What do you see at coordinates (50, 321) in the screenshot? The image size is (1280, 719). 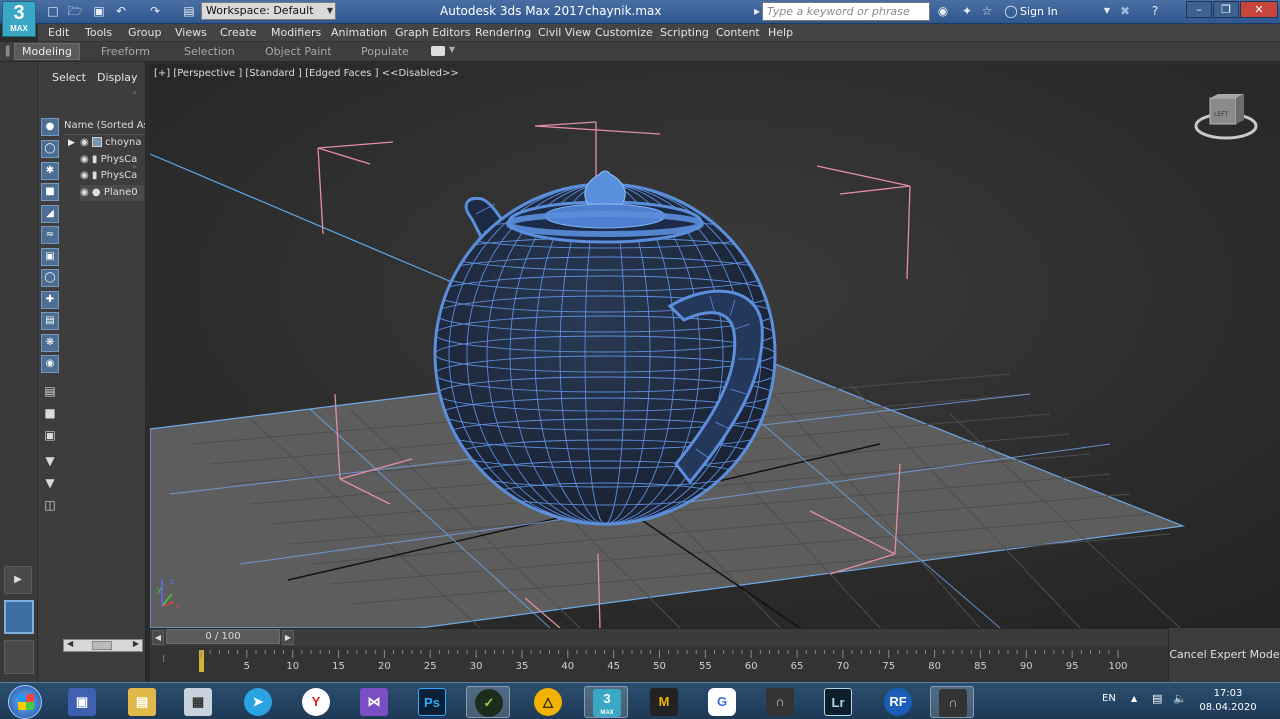 I see `containers-filter-icon: ▤` at bounding box center [50, 321].